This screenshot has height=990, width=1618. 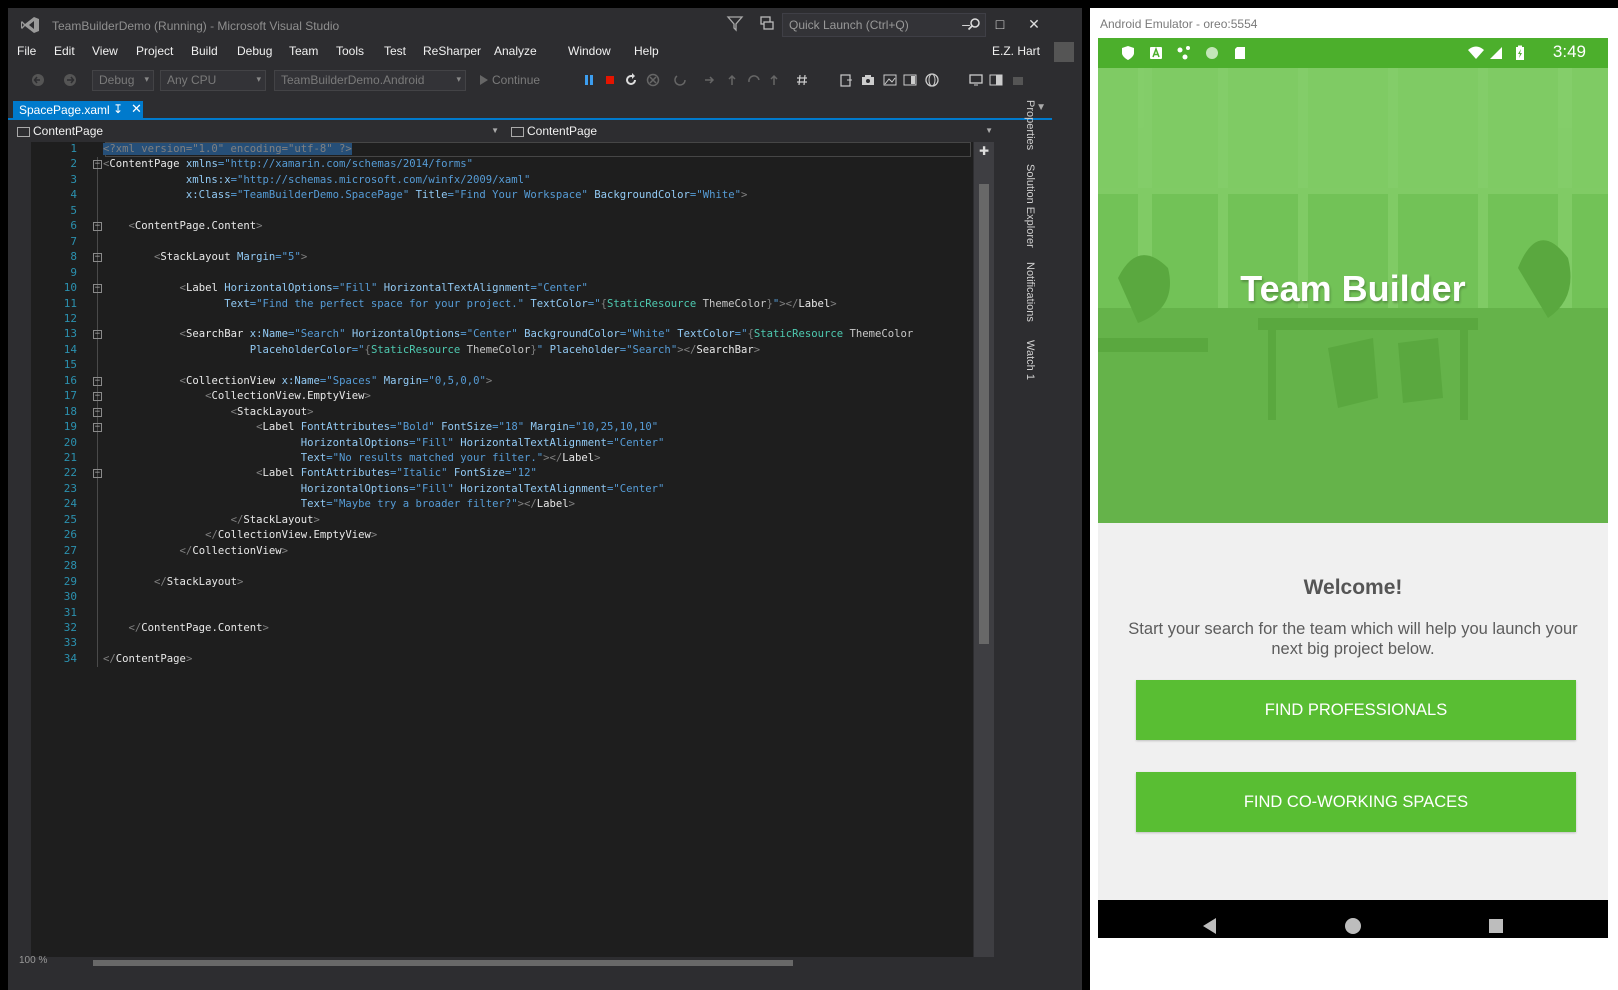 What do you see at coordinates (681, 80) in the screenshot?
I see `show-next-statement-icon` at bounding box center [681, 80].